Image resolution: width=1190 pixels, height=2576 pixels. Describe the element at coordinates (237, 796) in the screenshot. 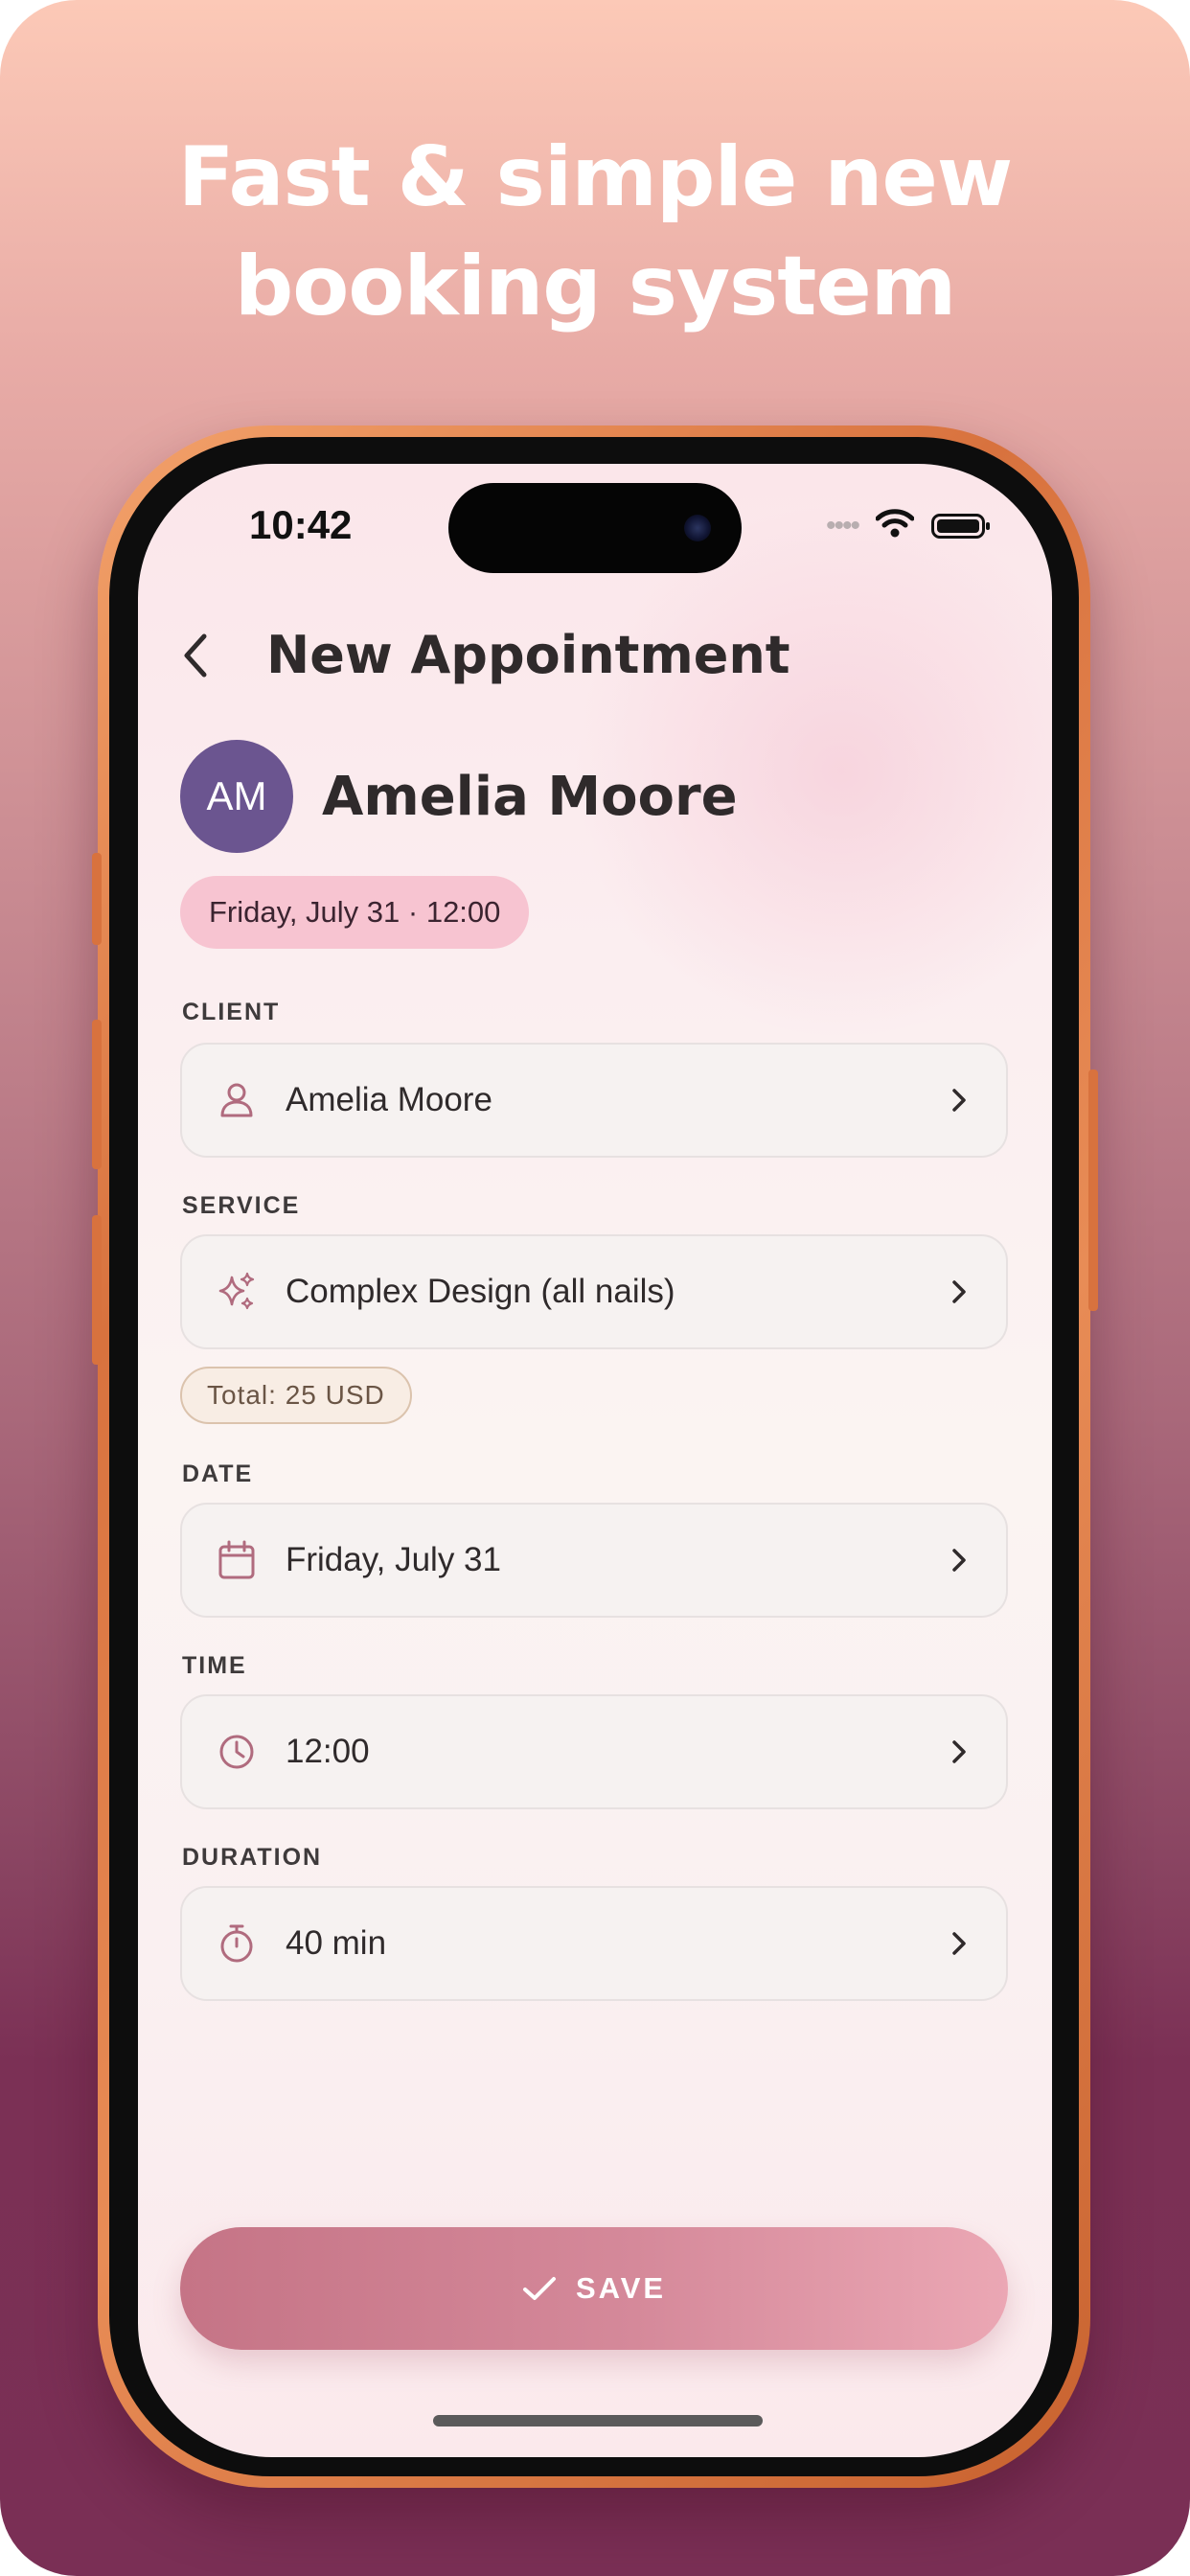

I see `avatar: AM` at that location.